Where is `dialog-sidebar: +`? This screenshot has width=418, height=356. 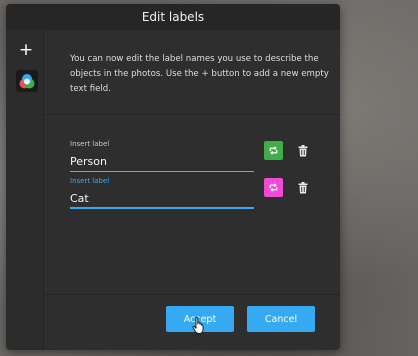
dialog-sidebar: + is located at coordinates (25, 190).